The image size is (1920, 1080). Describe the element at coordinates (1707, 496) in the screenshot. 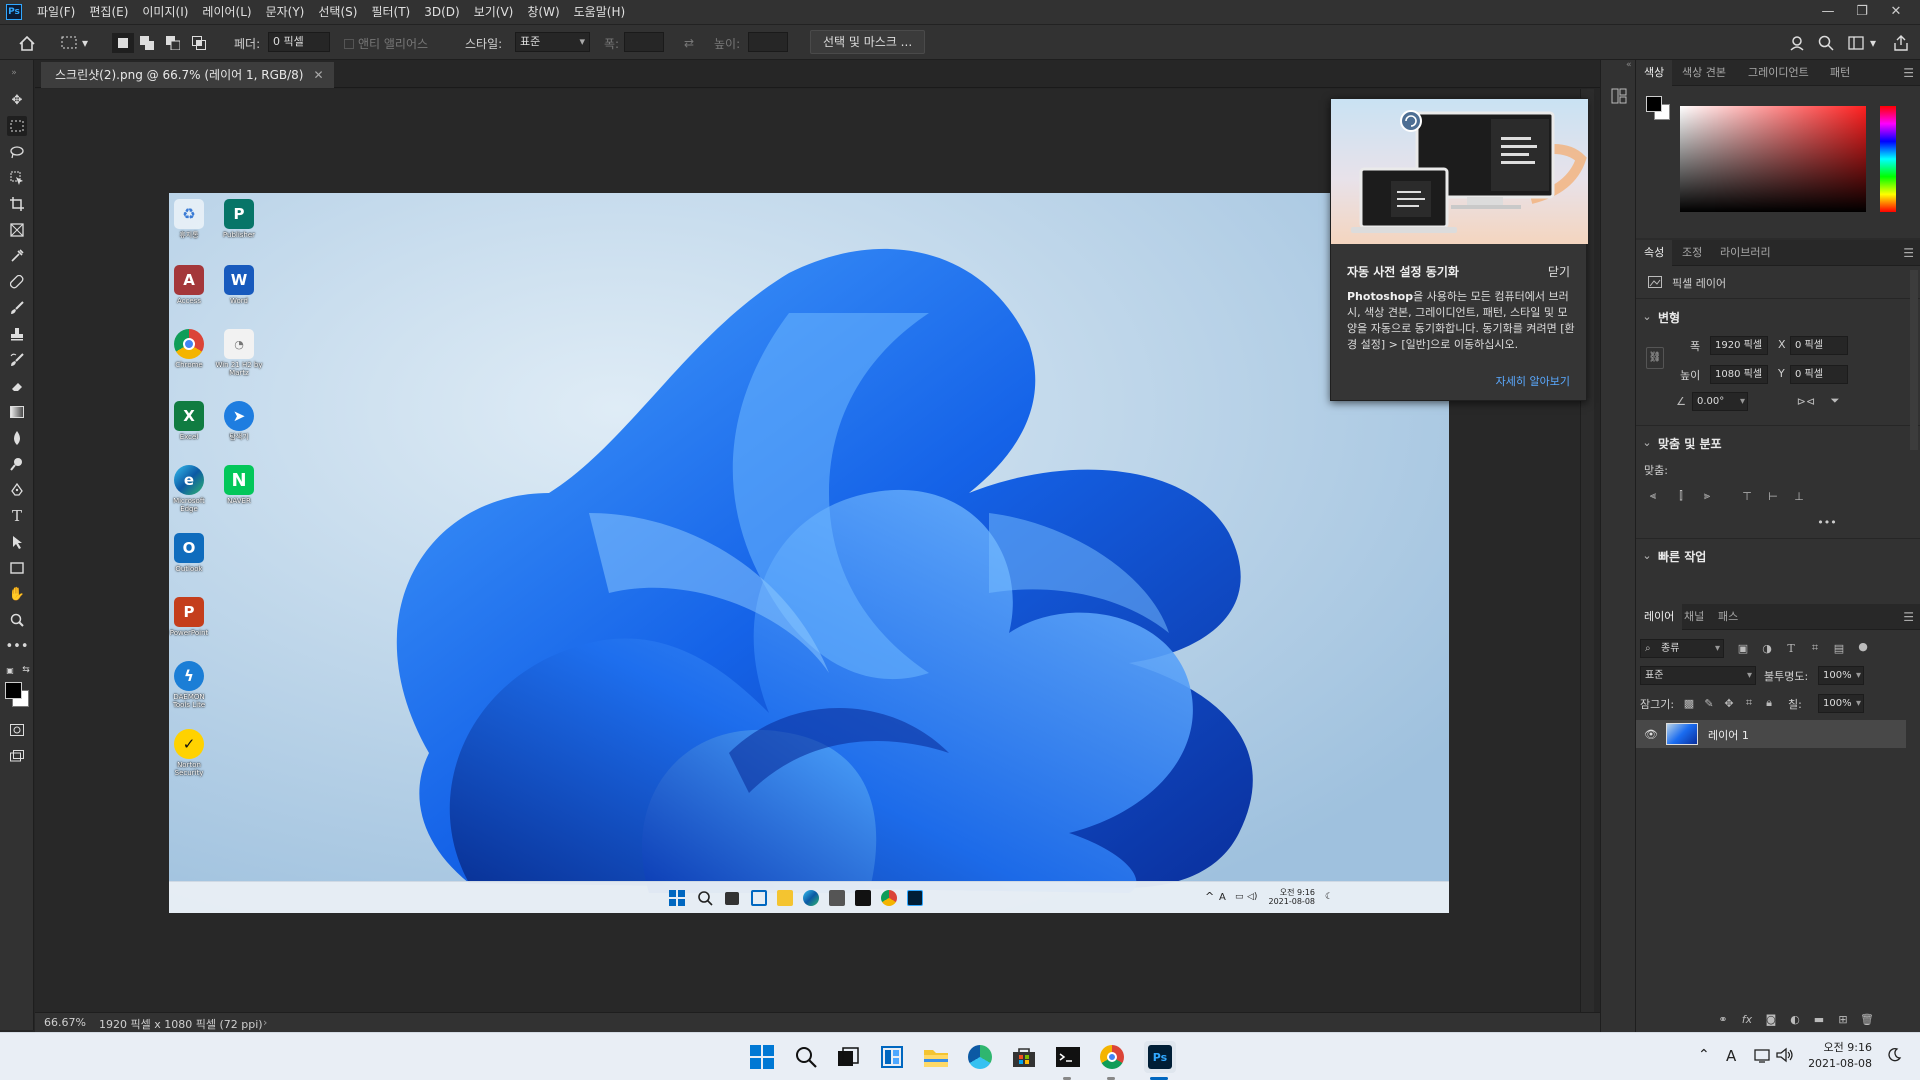

I see `align-right-icon: ⫸` at that location.